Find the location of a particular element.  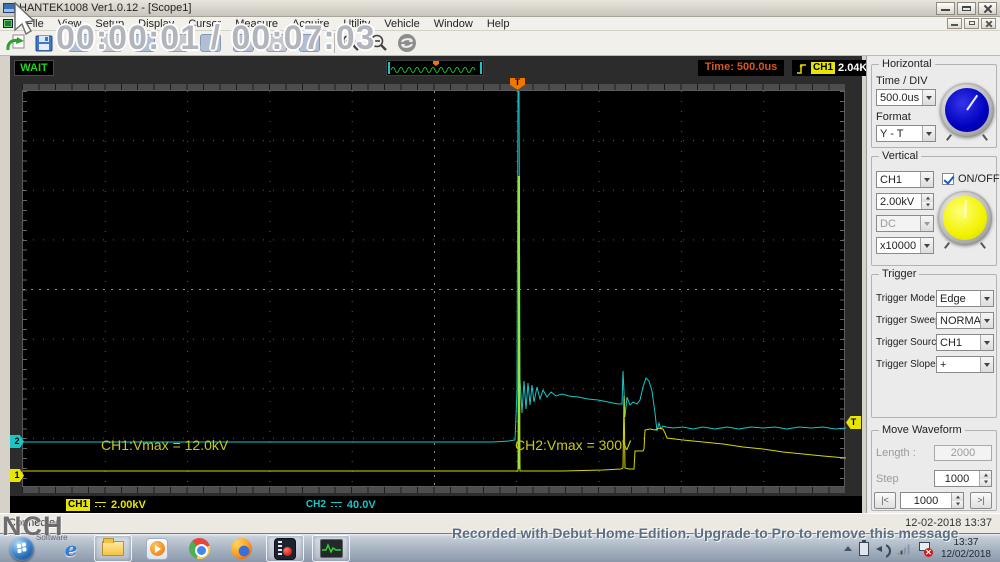

ticks-left is located at coordinates (25, 288).